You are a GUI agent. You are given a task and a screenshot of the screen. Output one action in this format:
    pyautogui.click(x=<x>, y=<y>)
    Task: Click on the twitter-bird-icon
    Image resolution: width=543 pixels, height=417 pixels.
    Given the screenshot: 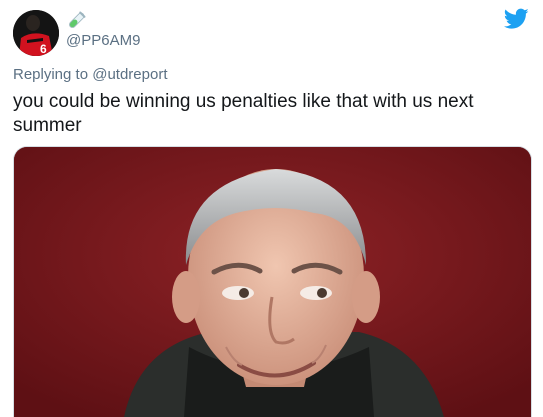 What is the action you would take?
    pyautogui.click(x=516, y=19)
    